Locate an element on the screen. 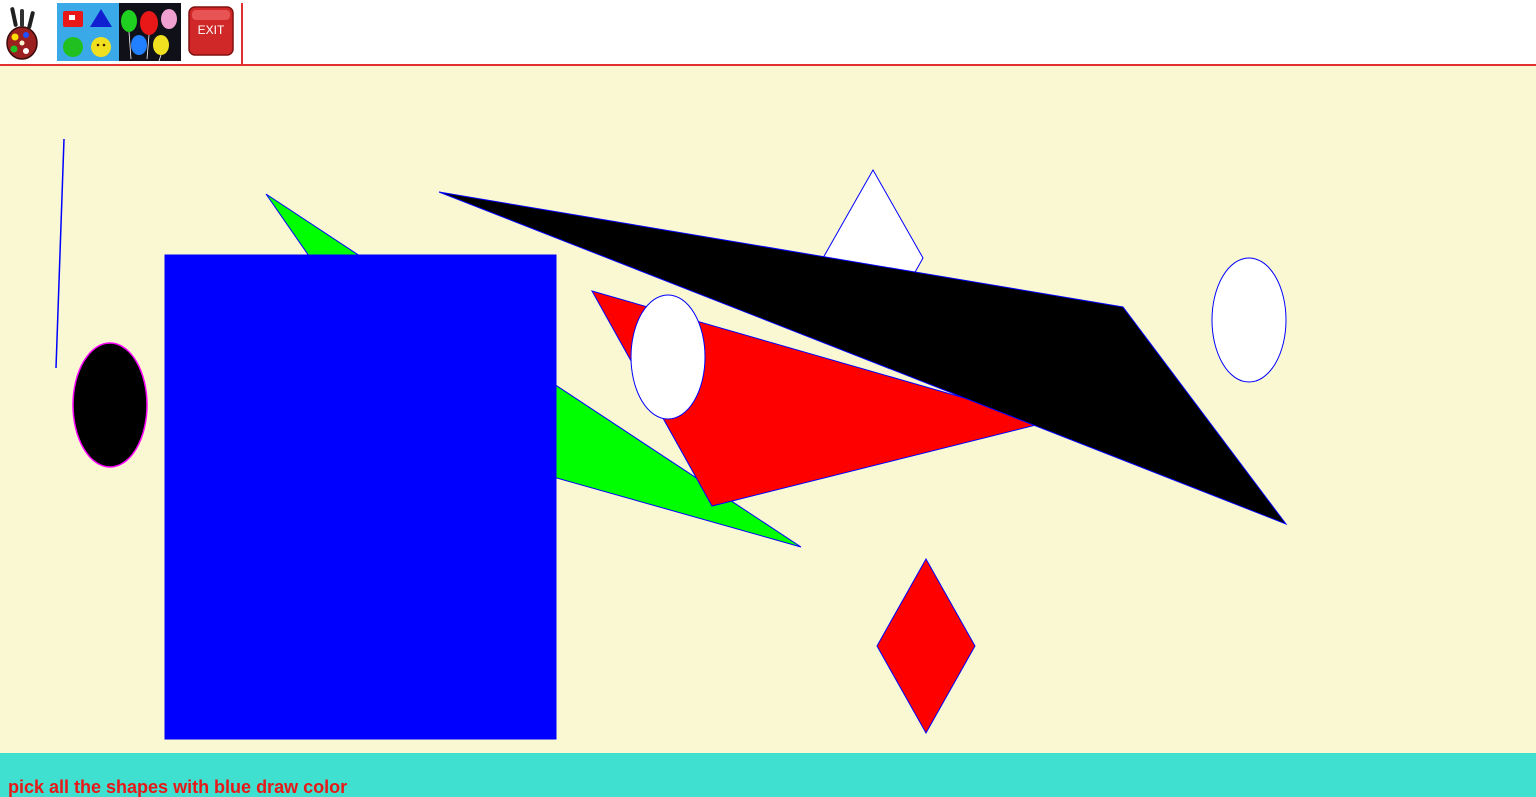  exit-button: EXIT is located at coordinates (212, 32).